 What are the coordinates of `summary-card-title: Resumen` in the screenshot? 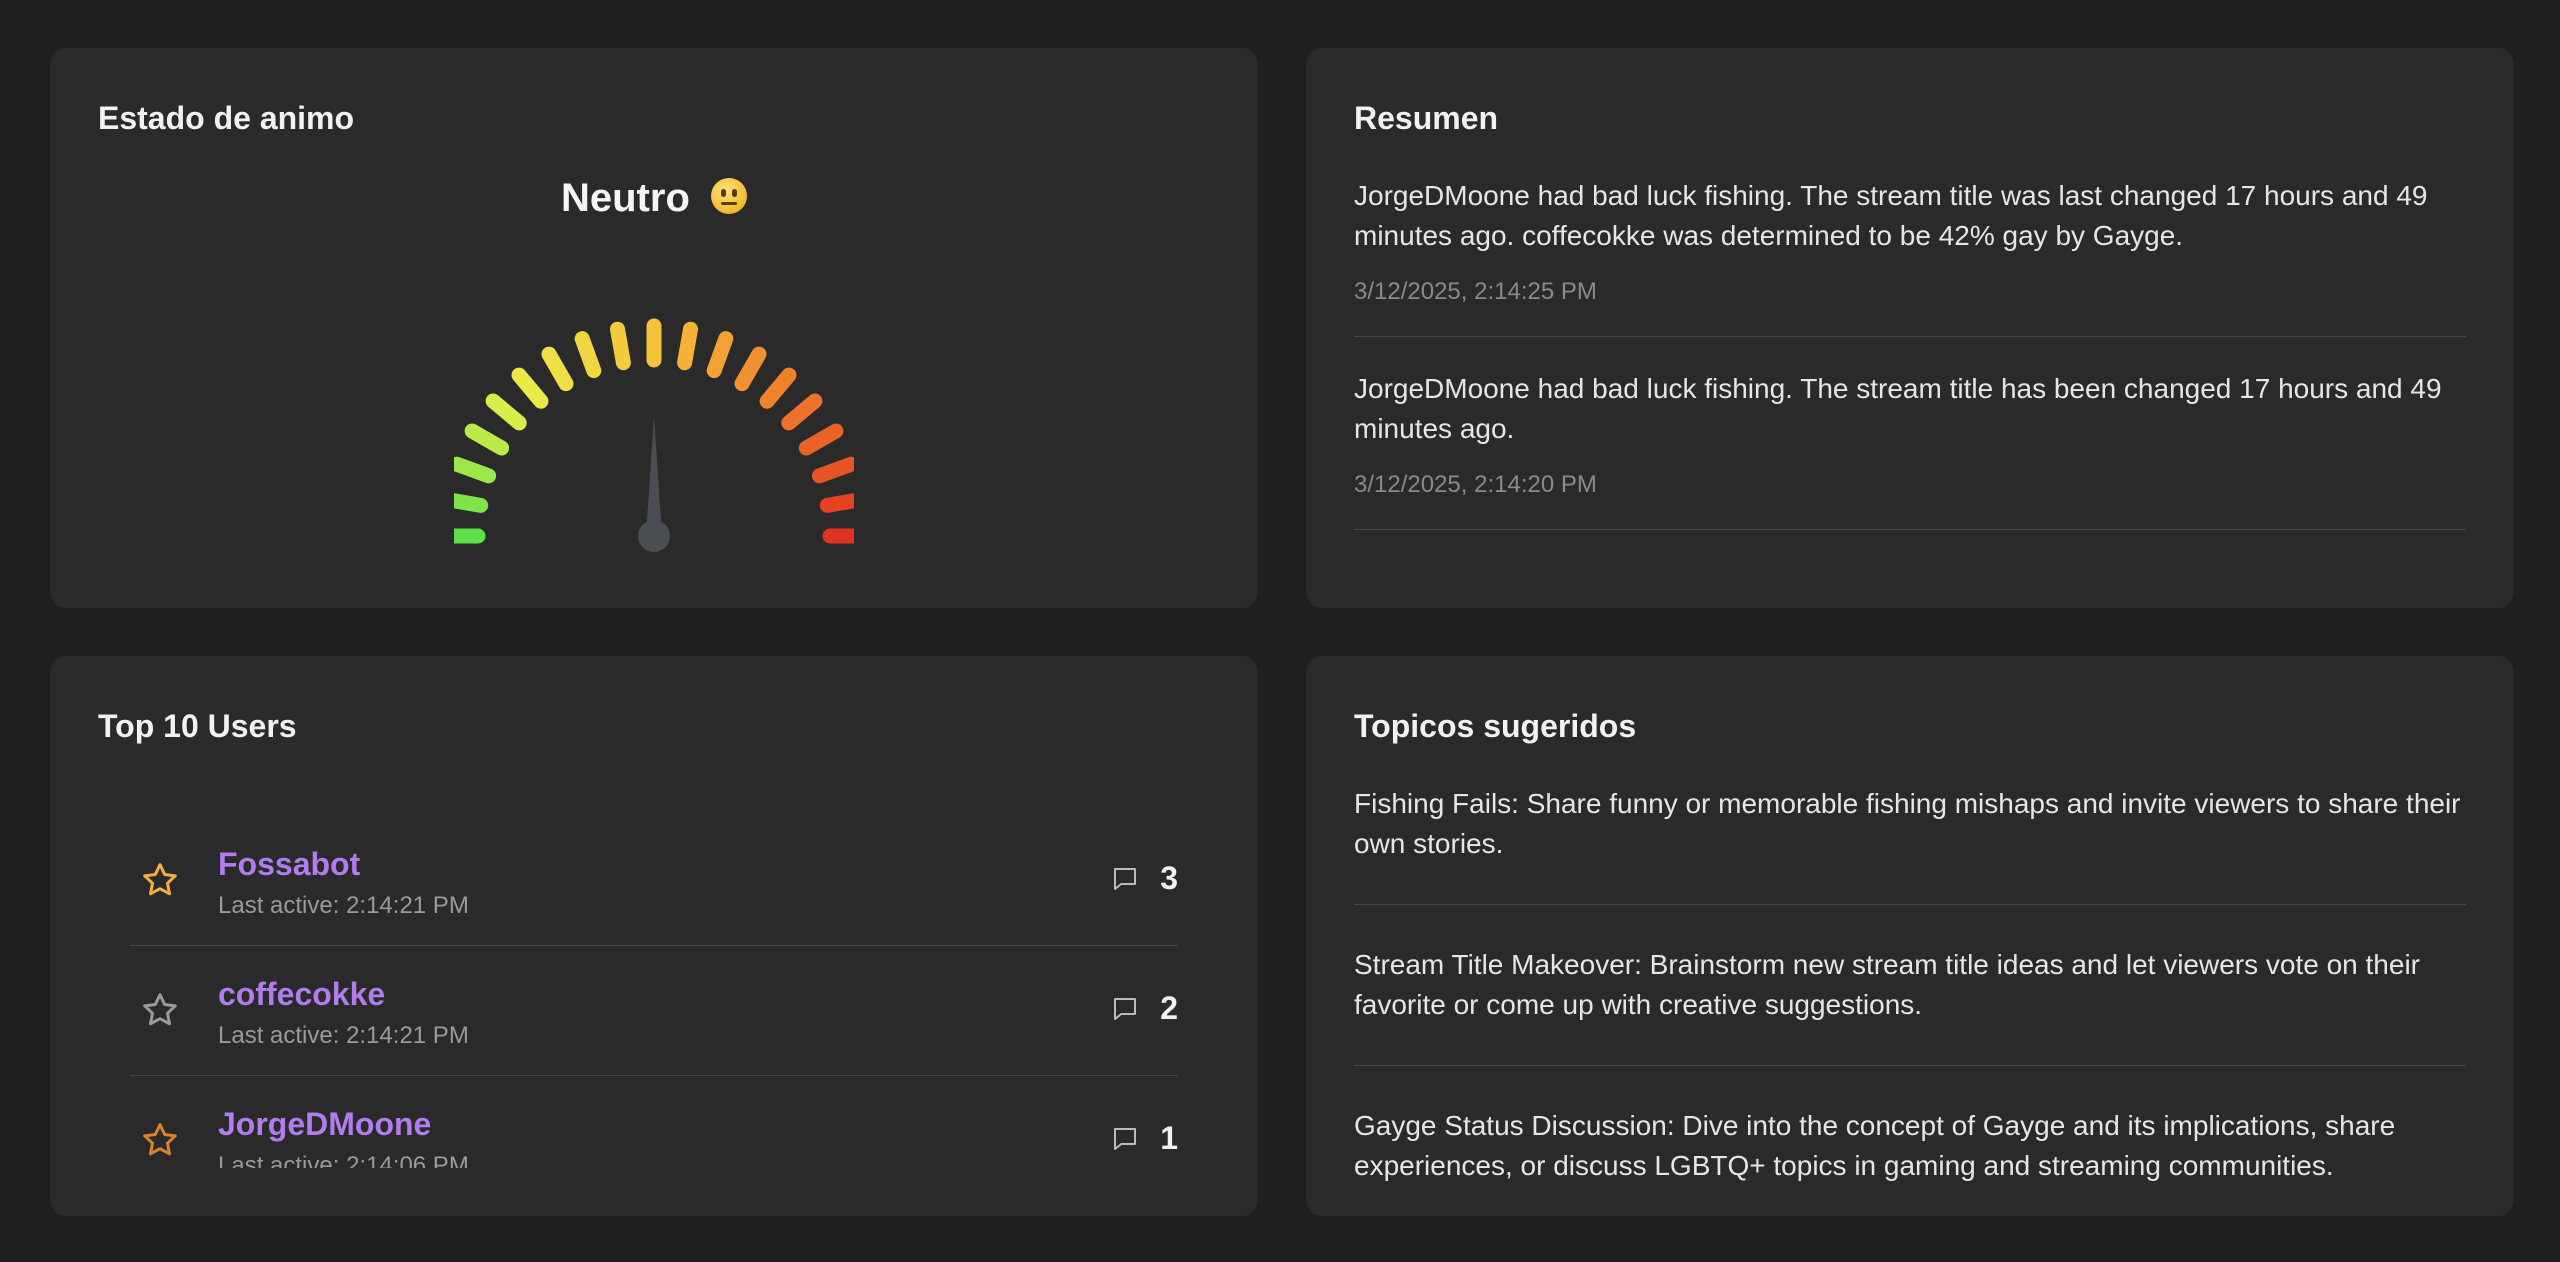 It's located at (1426, 118).